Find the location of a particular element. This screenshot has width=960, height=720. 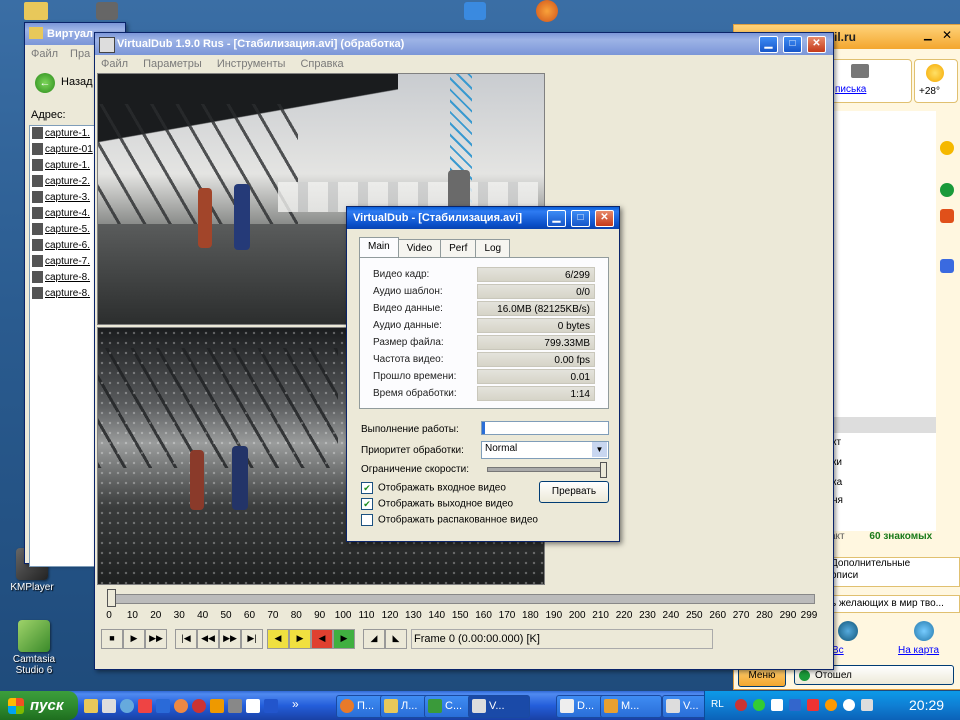

timeline-tick-label: 30 is located at coordinates (179, 615).